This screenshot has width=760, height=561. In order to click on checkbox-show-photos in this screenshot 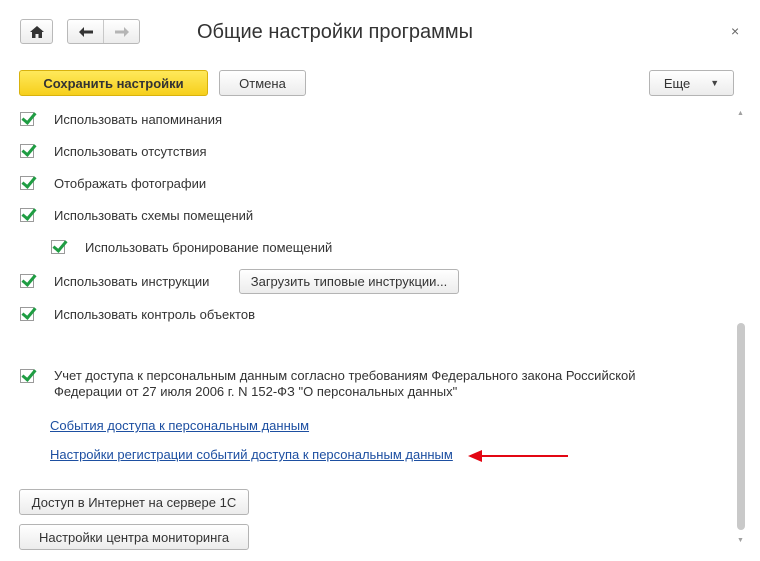, I will do `click(27, 183)`.